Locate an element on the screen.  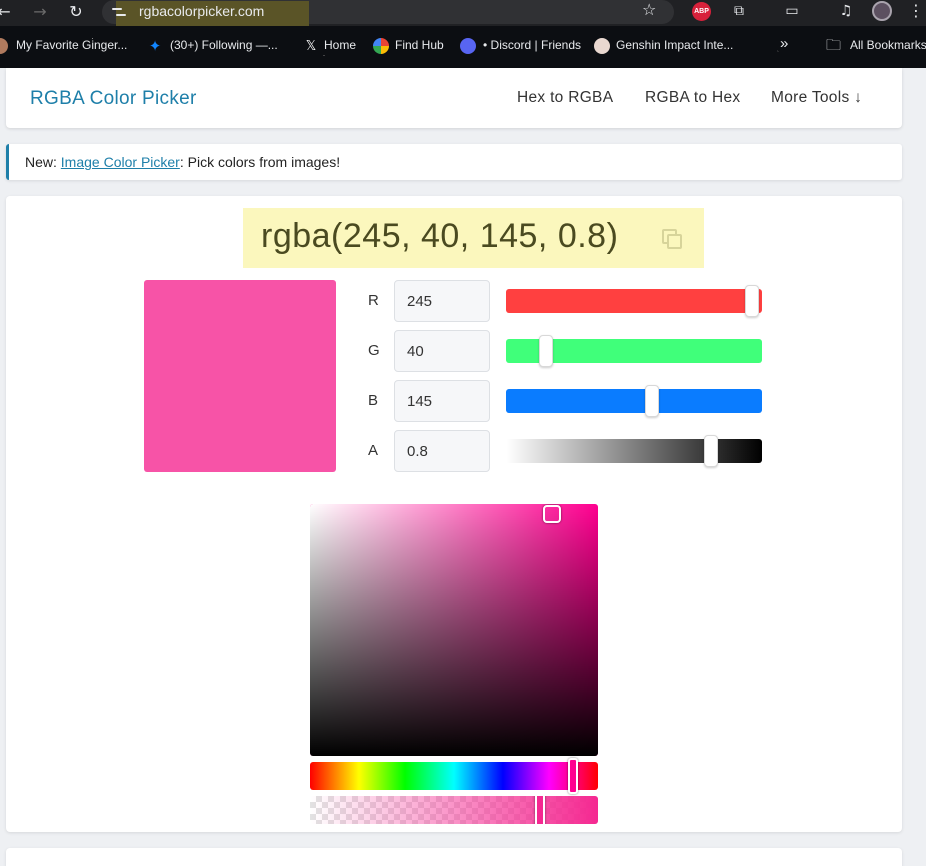
bookmark-item: Home is located at coordinates (340, 45).